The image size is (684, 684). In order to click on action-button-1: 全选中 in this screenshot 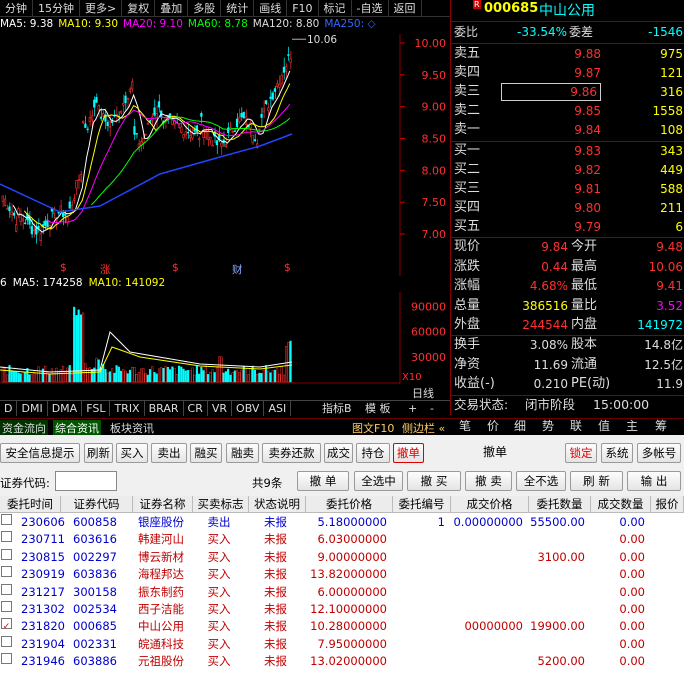, I will do `click(378, 481)`.